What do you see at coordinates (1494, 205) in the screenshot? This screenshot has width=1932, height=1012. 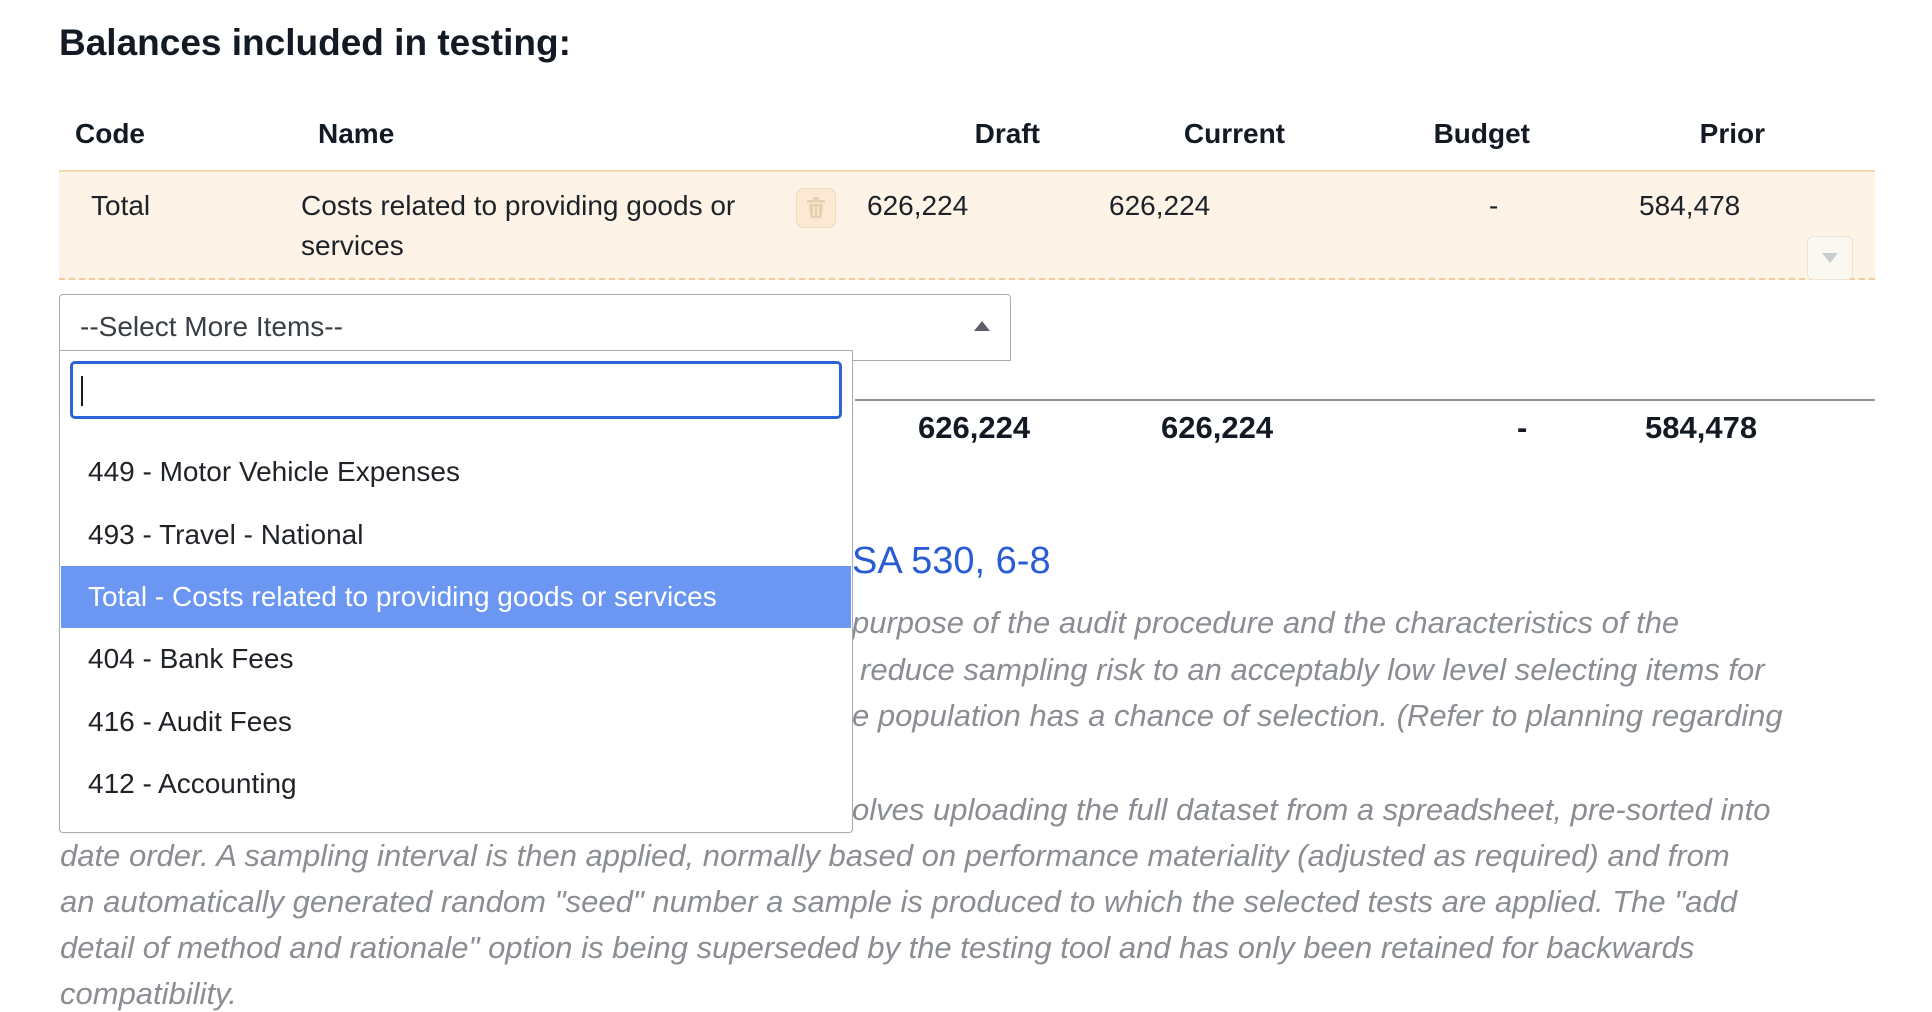 I see `row-budget: -` at bounding box center [1494, 205].